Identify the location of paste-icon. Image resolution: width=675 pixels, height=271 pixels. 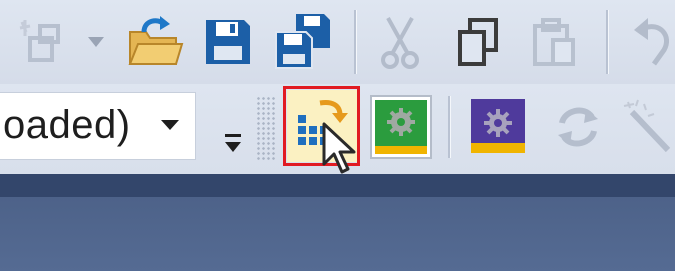
(554, 42).